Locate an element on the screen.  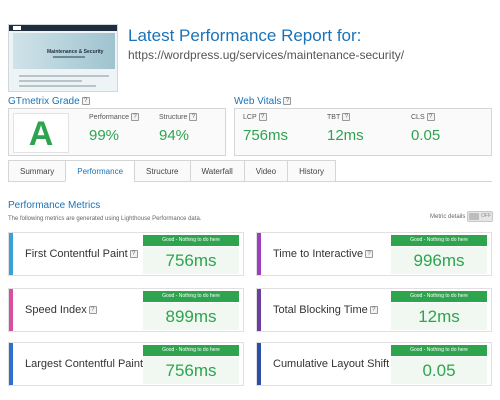
cls-metric: CLS? 0.05 is located at coordinates (425, 128).